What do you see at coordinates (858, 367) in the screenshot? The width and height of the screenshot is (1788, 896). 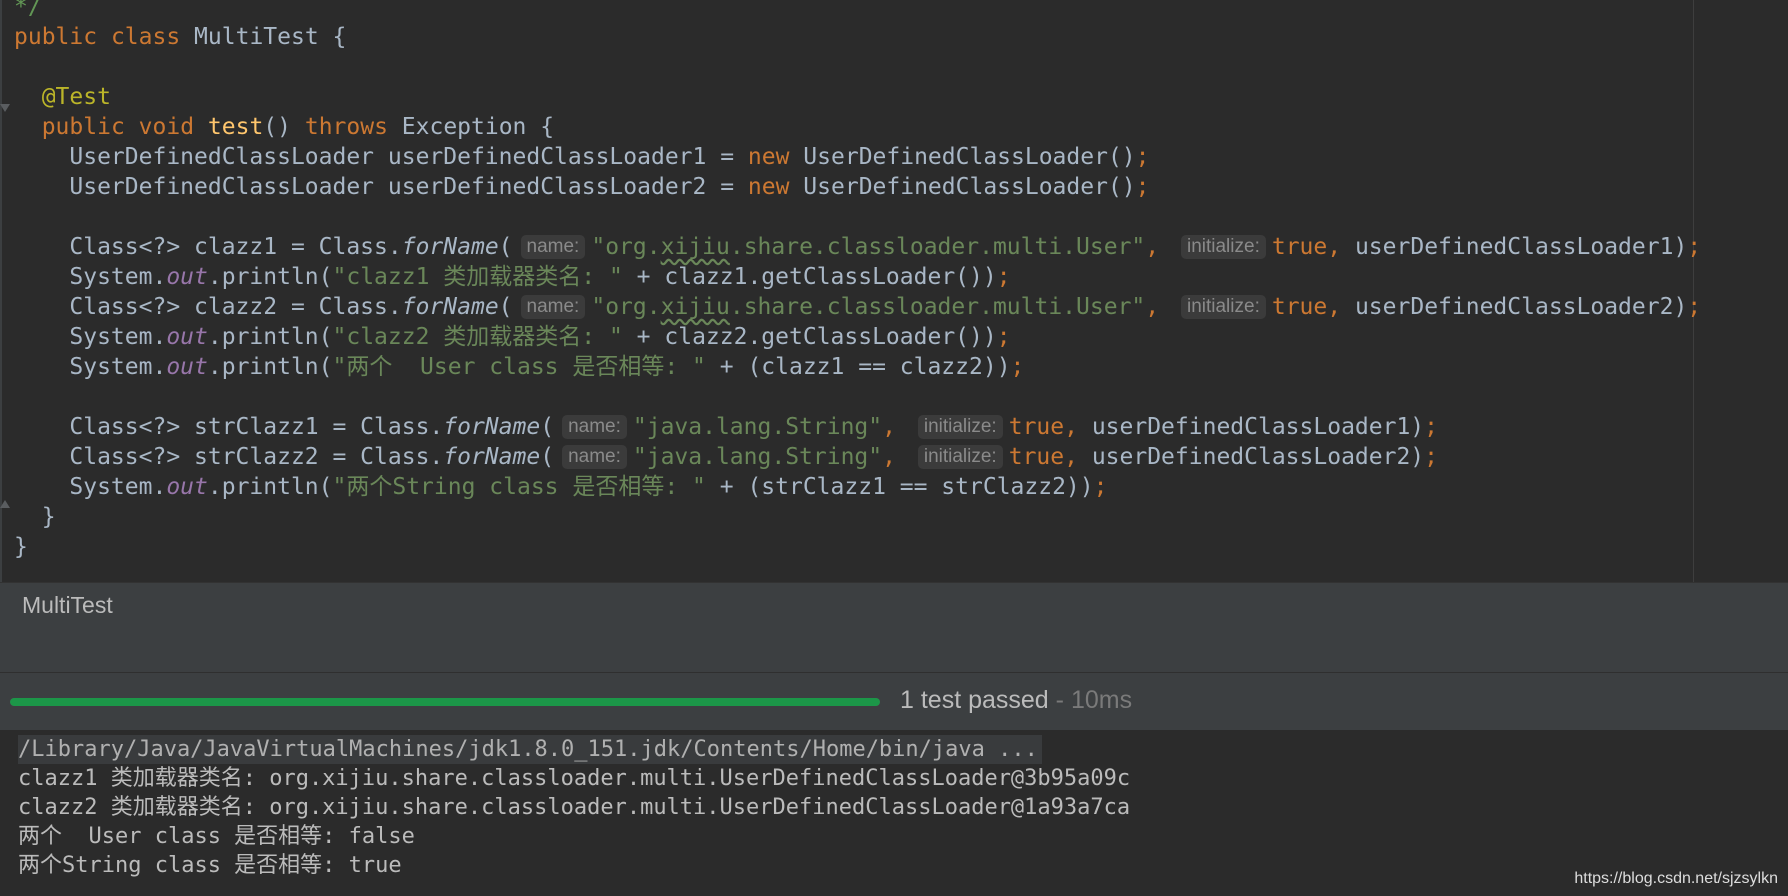 I see `code-token: + (clazz1 == clazz2))` at bounding box center [858, 367].